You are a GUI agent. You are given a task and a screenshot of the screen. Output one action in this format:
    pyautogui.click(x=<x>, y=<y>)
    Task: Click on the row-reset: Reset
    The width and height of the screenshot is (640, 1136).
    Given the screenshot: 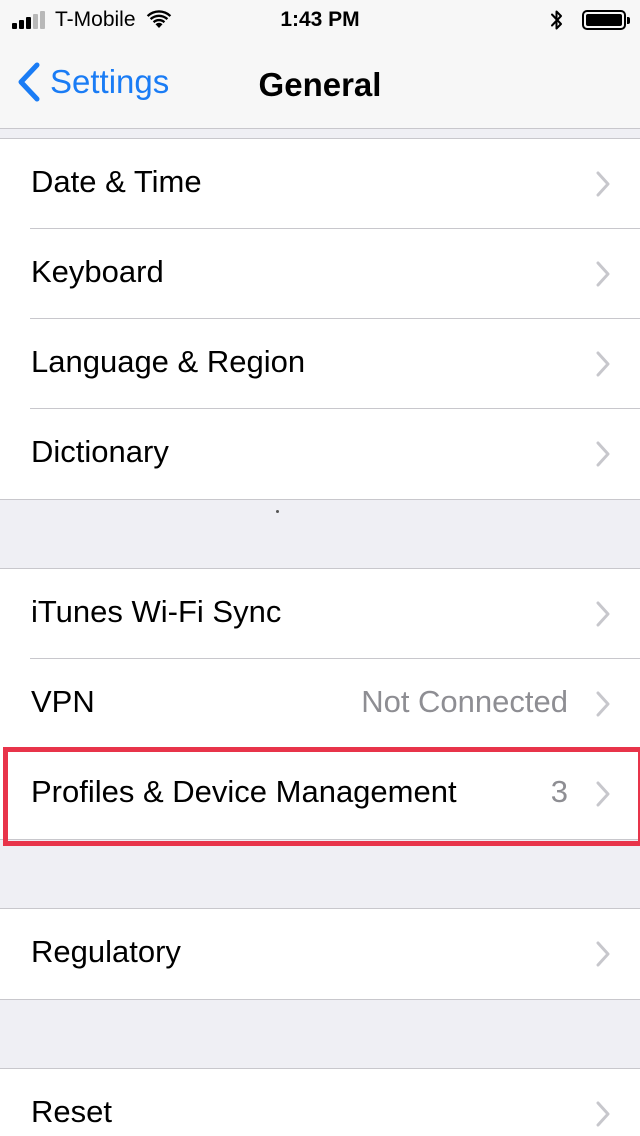 What is the action you would take?
    pyautogui.click(x=320, y=1102)
    